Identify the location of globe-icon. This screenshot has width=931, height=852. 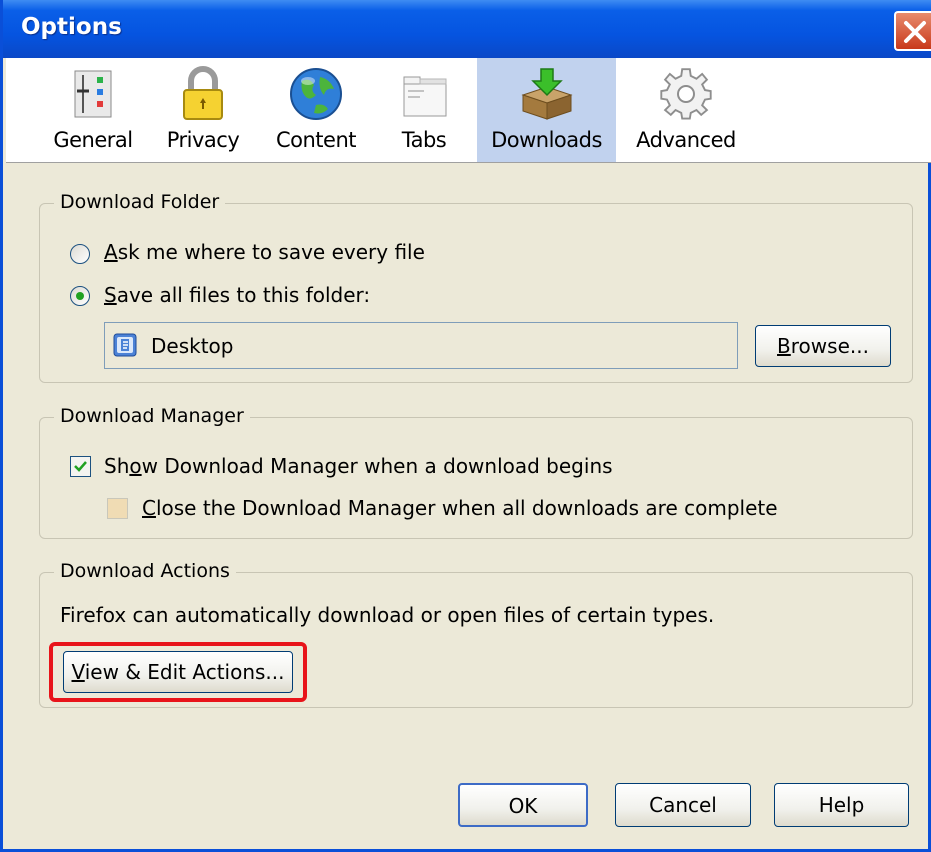
(316, 94).